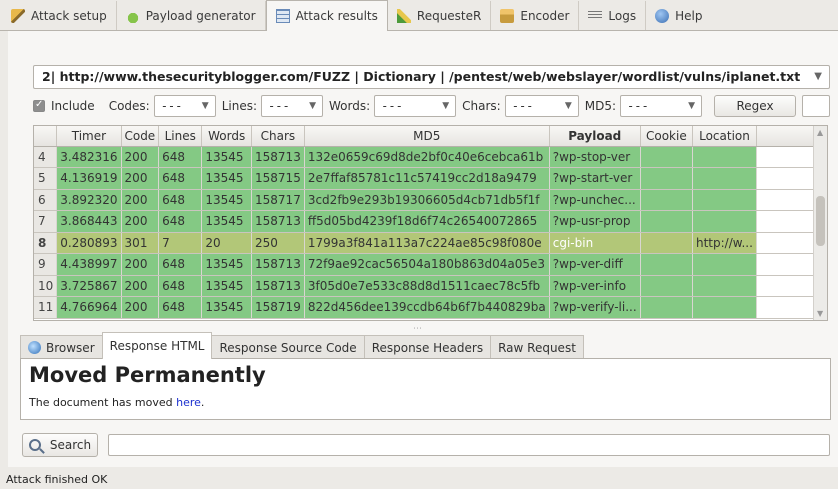 This screenshot has height=489, width=838. What do you see at coordinates (184, 106) in the screenshot?
I see `codes-select: --- ▼` at bounding box center [184, 106].